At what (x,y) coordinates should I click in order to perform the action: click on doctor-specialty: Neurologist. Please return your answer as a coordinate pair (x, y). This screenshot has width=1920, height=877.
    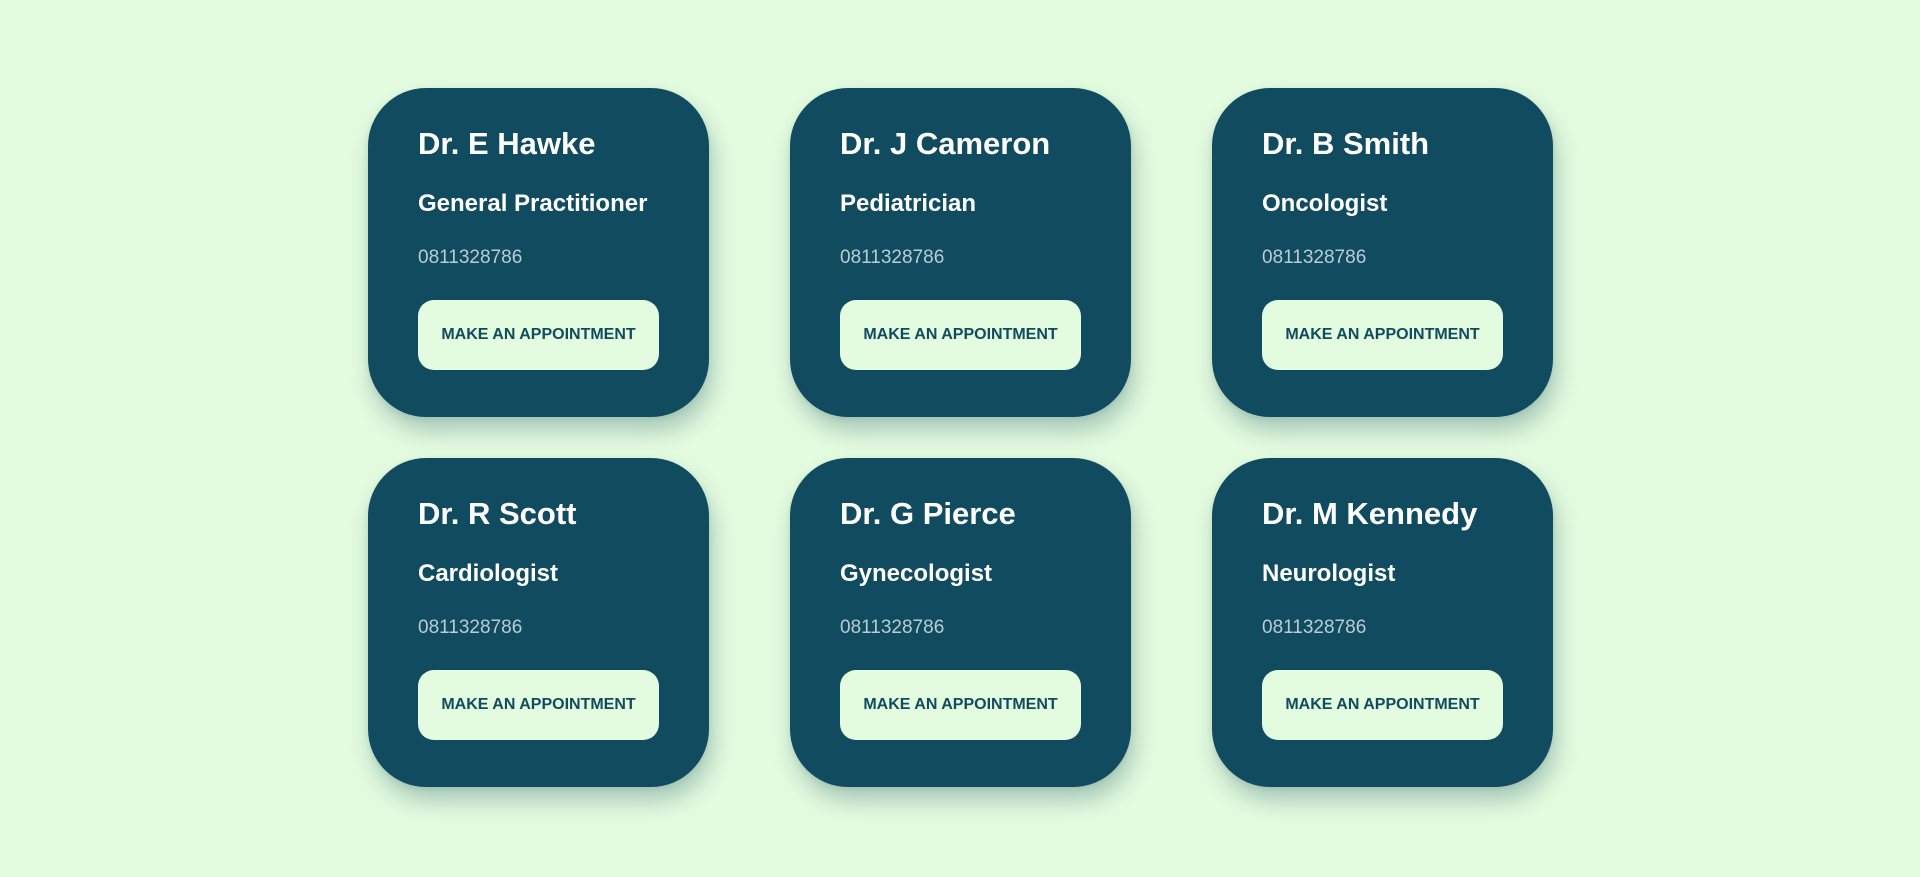
    Looking at the image, I should click on (1329, 573).